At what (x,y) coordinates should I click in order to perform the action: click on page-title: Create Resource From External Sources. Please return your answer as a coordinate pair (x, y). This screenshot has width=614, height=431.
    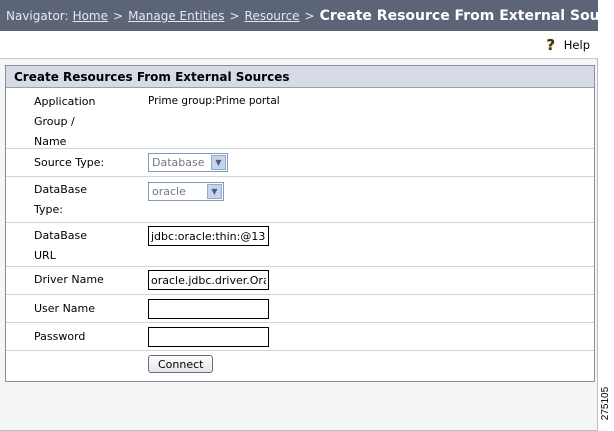
    Looking at the image, I should click on (466, 15).